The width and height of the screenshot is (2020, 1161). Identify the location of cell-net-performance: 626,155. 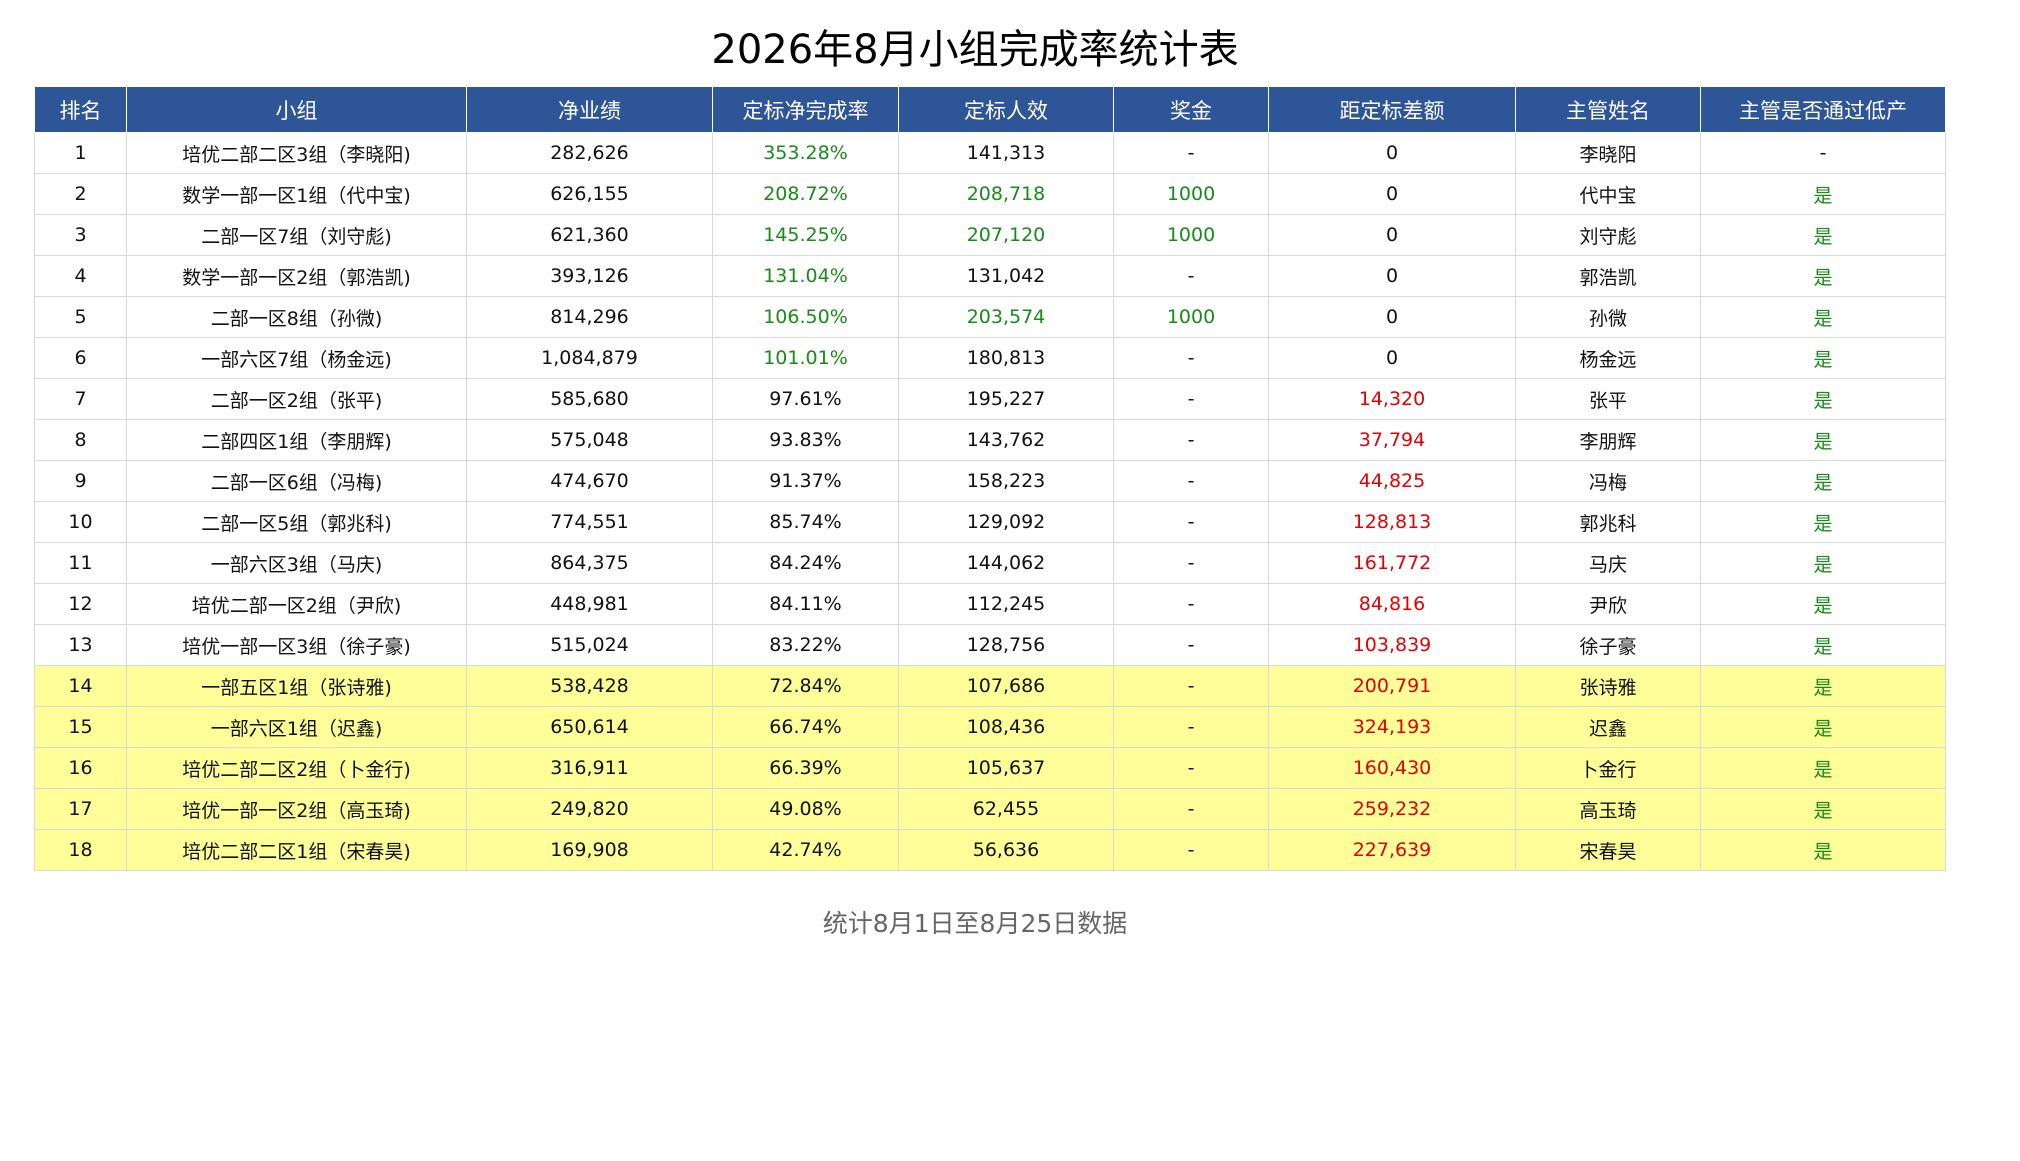
(589, 194).